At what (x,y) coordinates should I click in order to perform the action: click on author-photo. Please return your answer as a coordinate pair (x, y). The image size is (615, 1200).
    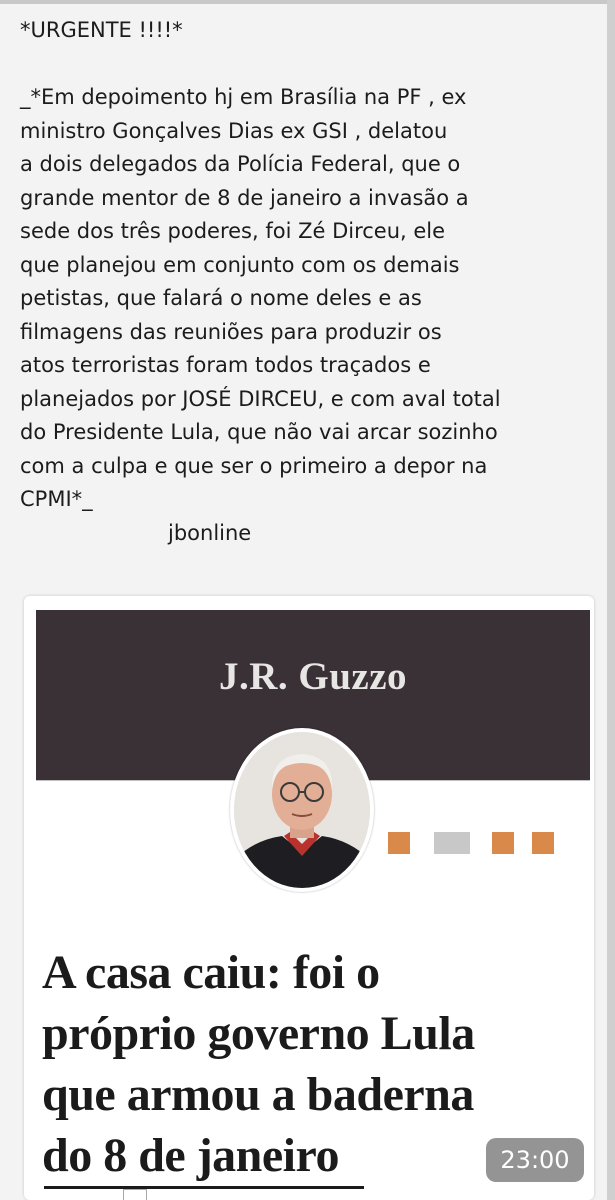
    Looking at the image, I should click on (302, 810).